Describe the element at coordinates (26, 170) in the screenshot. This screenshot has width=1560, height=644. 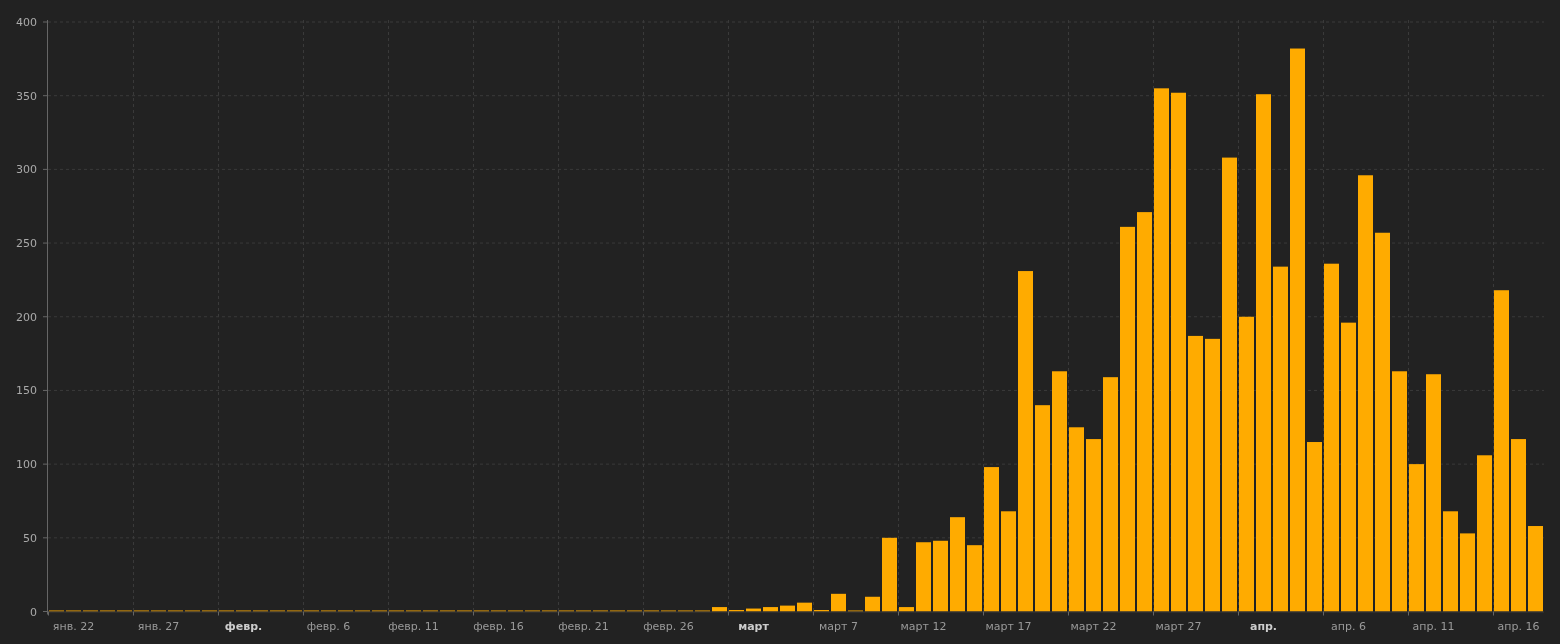
I see `axis-label: 300` at that location.